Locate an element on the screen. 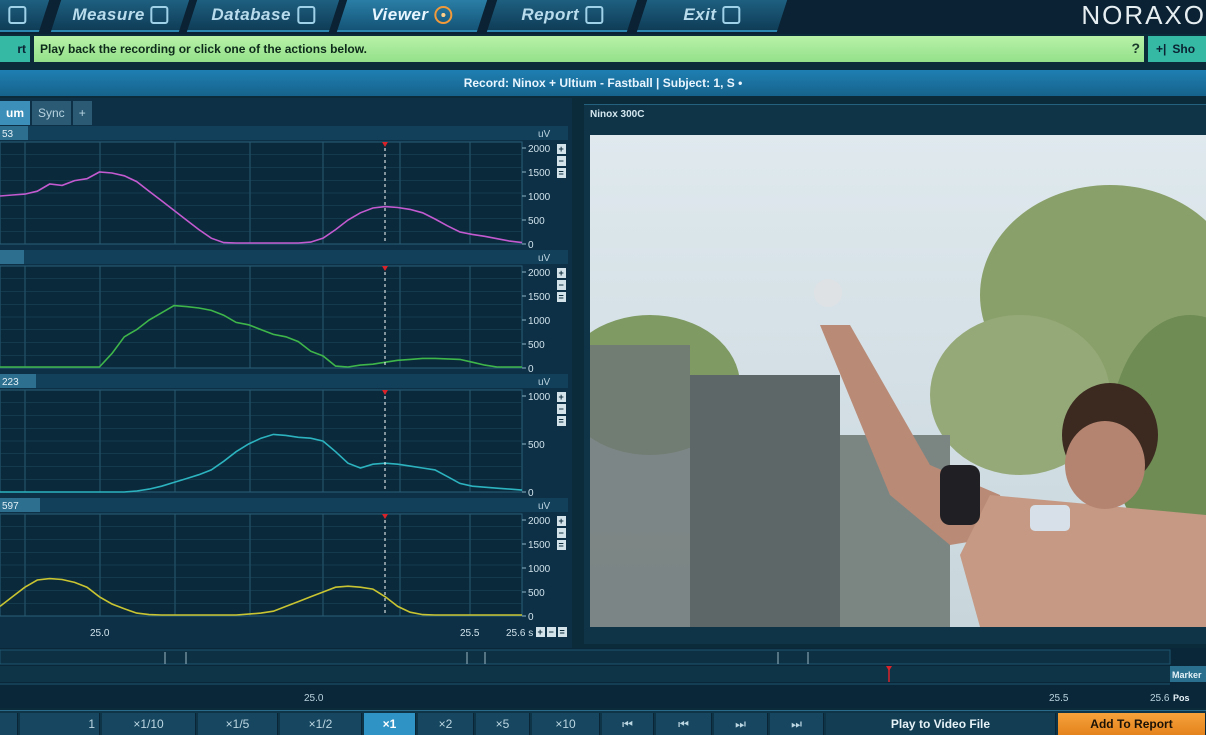  show-panel-button: +| Sho is located at coordinates (1177, 49).